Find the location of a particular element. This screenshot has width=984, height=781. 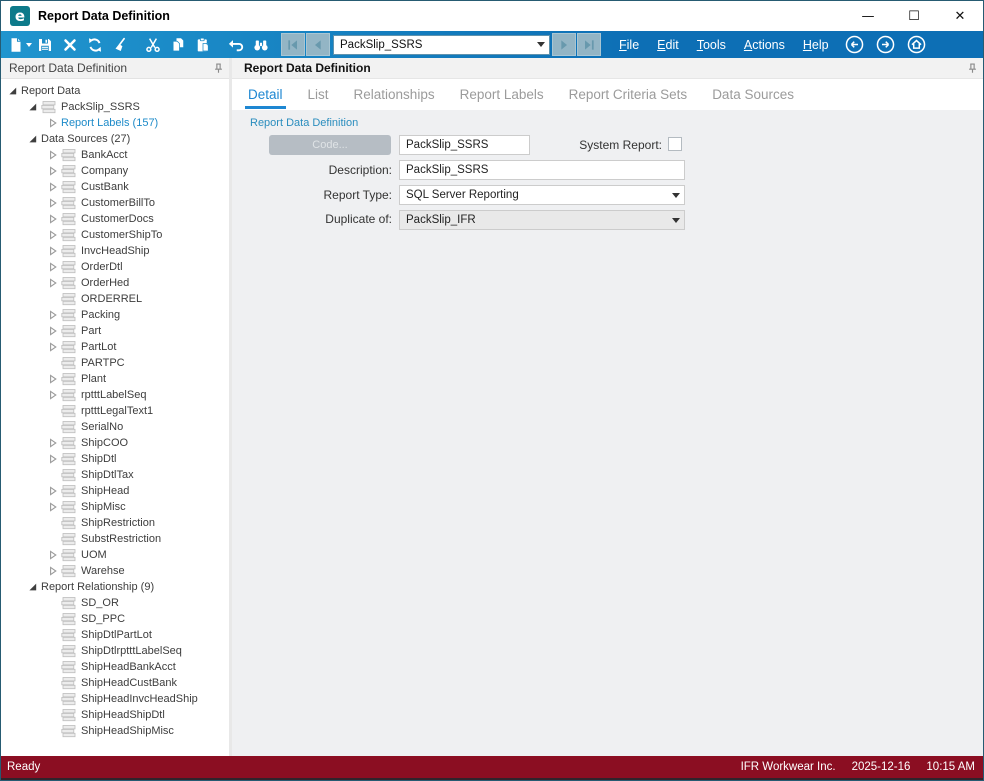

tab-detail: Detail is located at coordinates (265, 95).